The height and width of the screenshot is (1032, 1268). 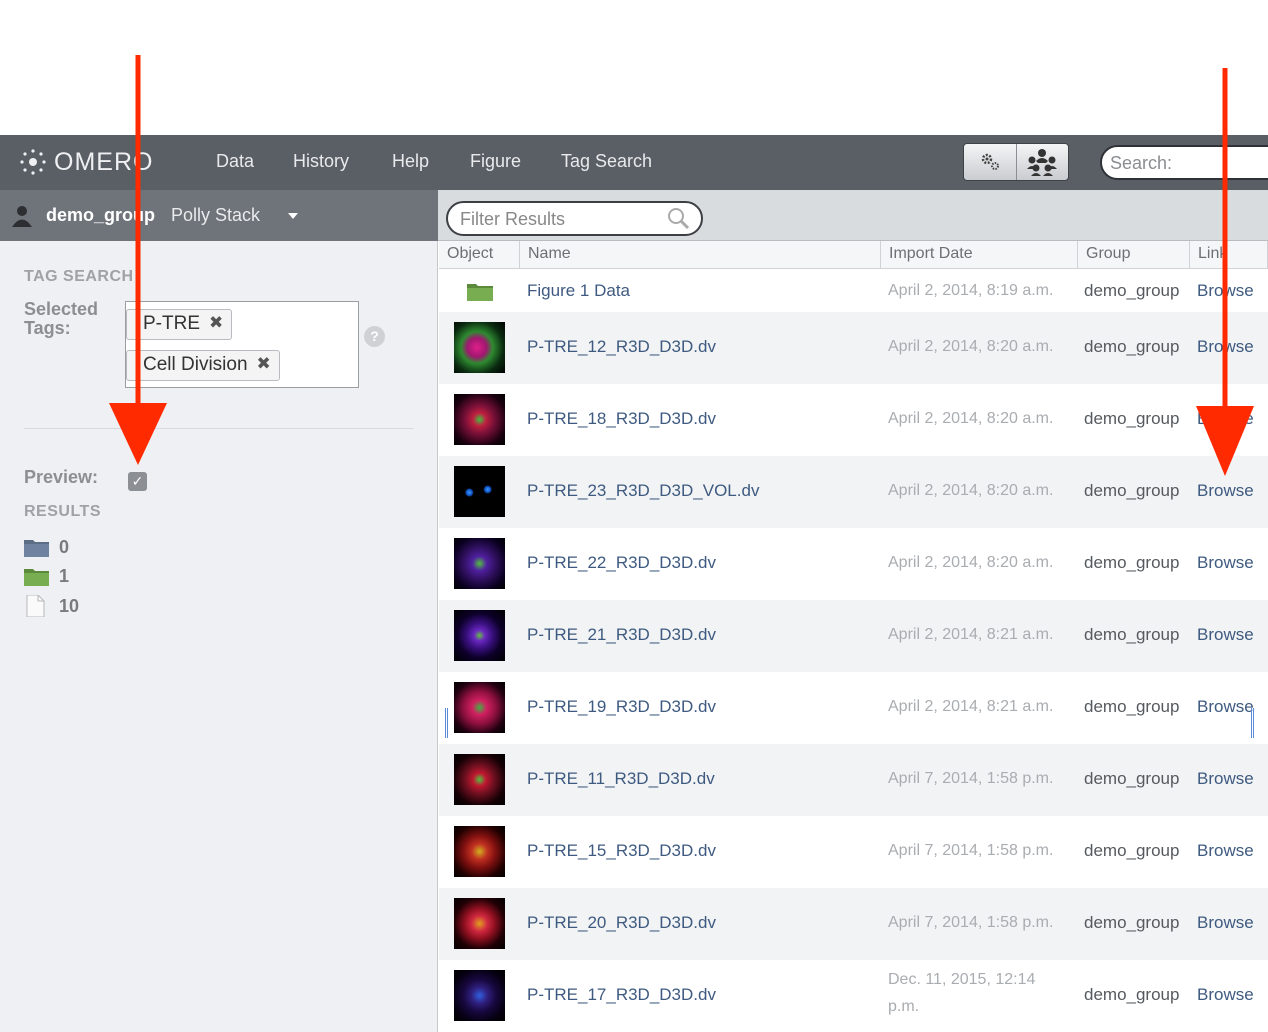 What do you see at coordinates (700, 255) in the screenshot?
I see `column-header-name: Name` at bounding box center [700, 255].